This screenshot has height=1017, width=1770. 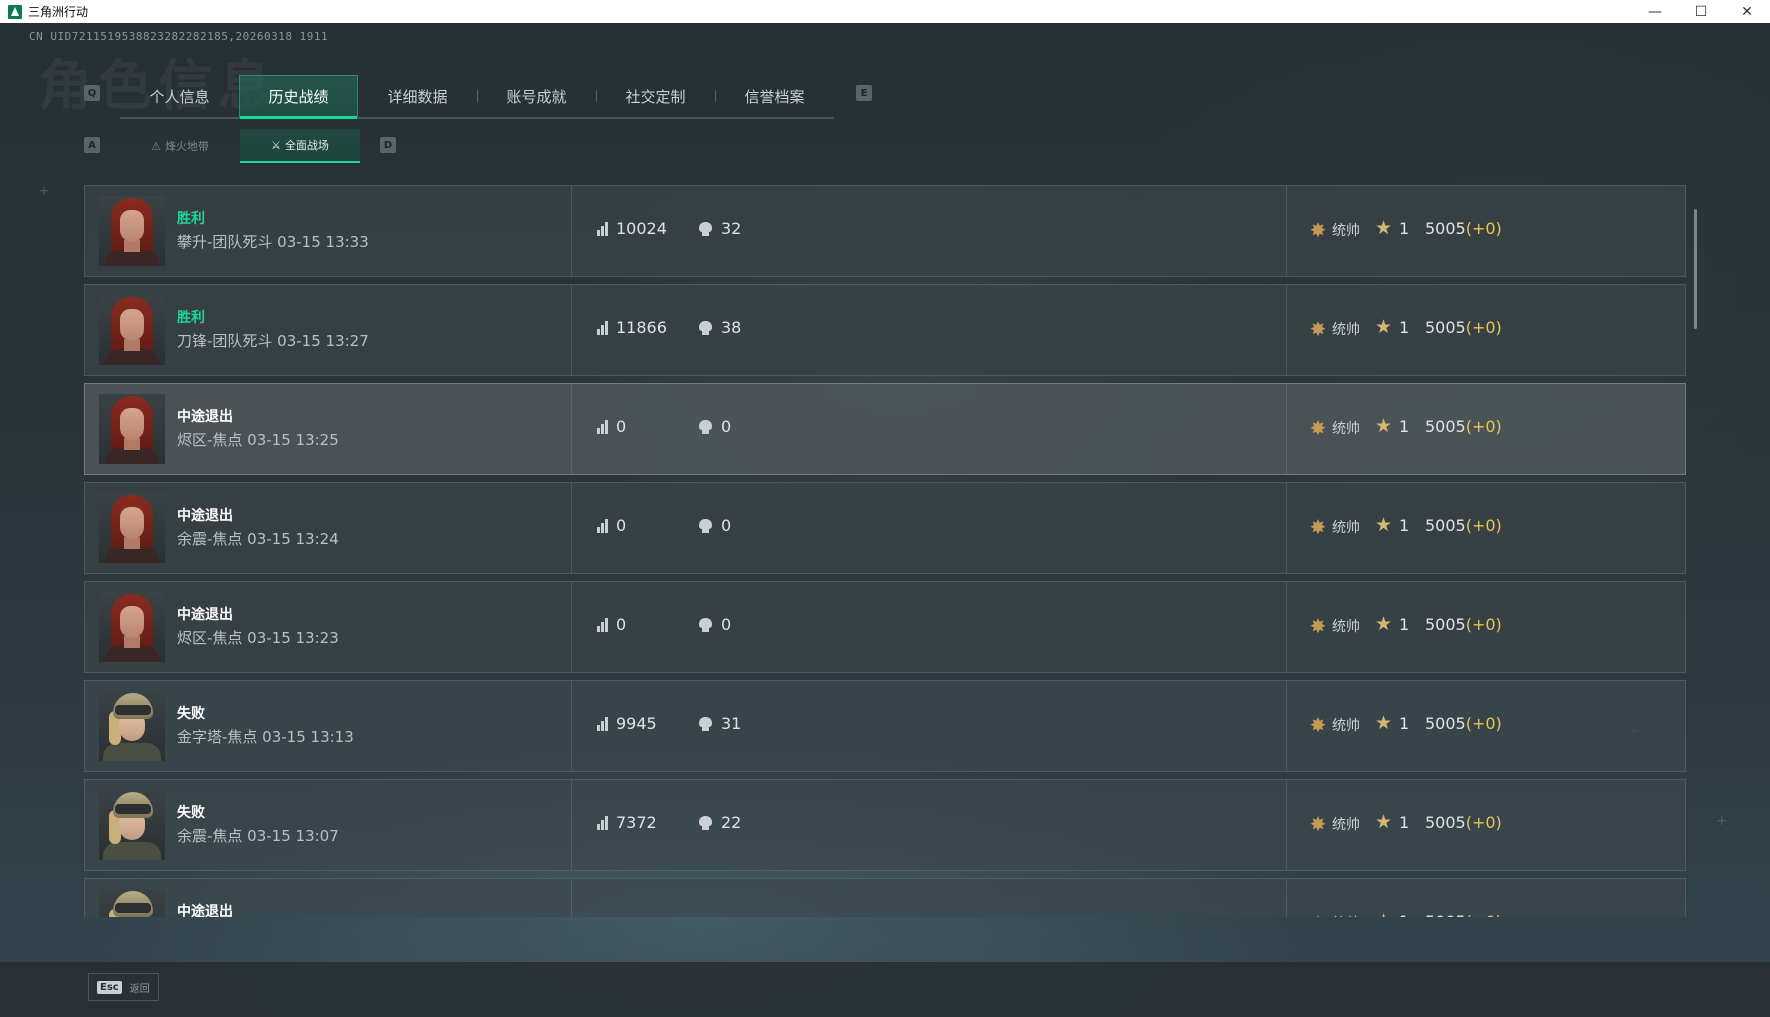 I want to click on match-result: 胜利, so click(x=191, y=219).